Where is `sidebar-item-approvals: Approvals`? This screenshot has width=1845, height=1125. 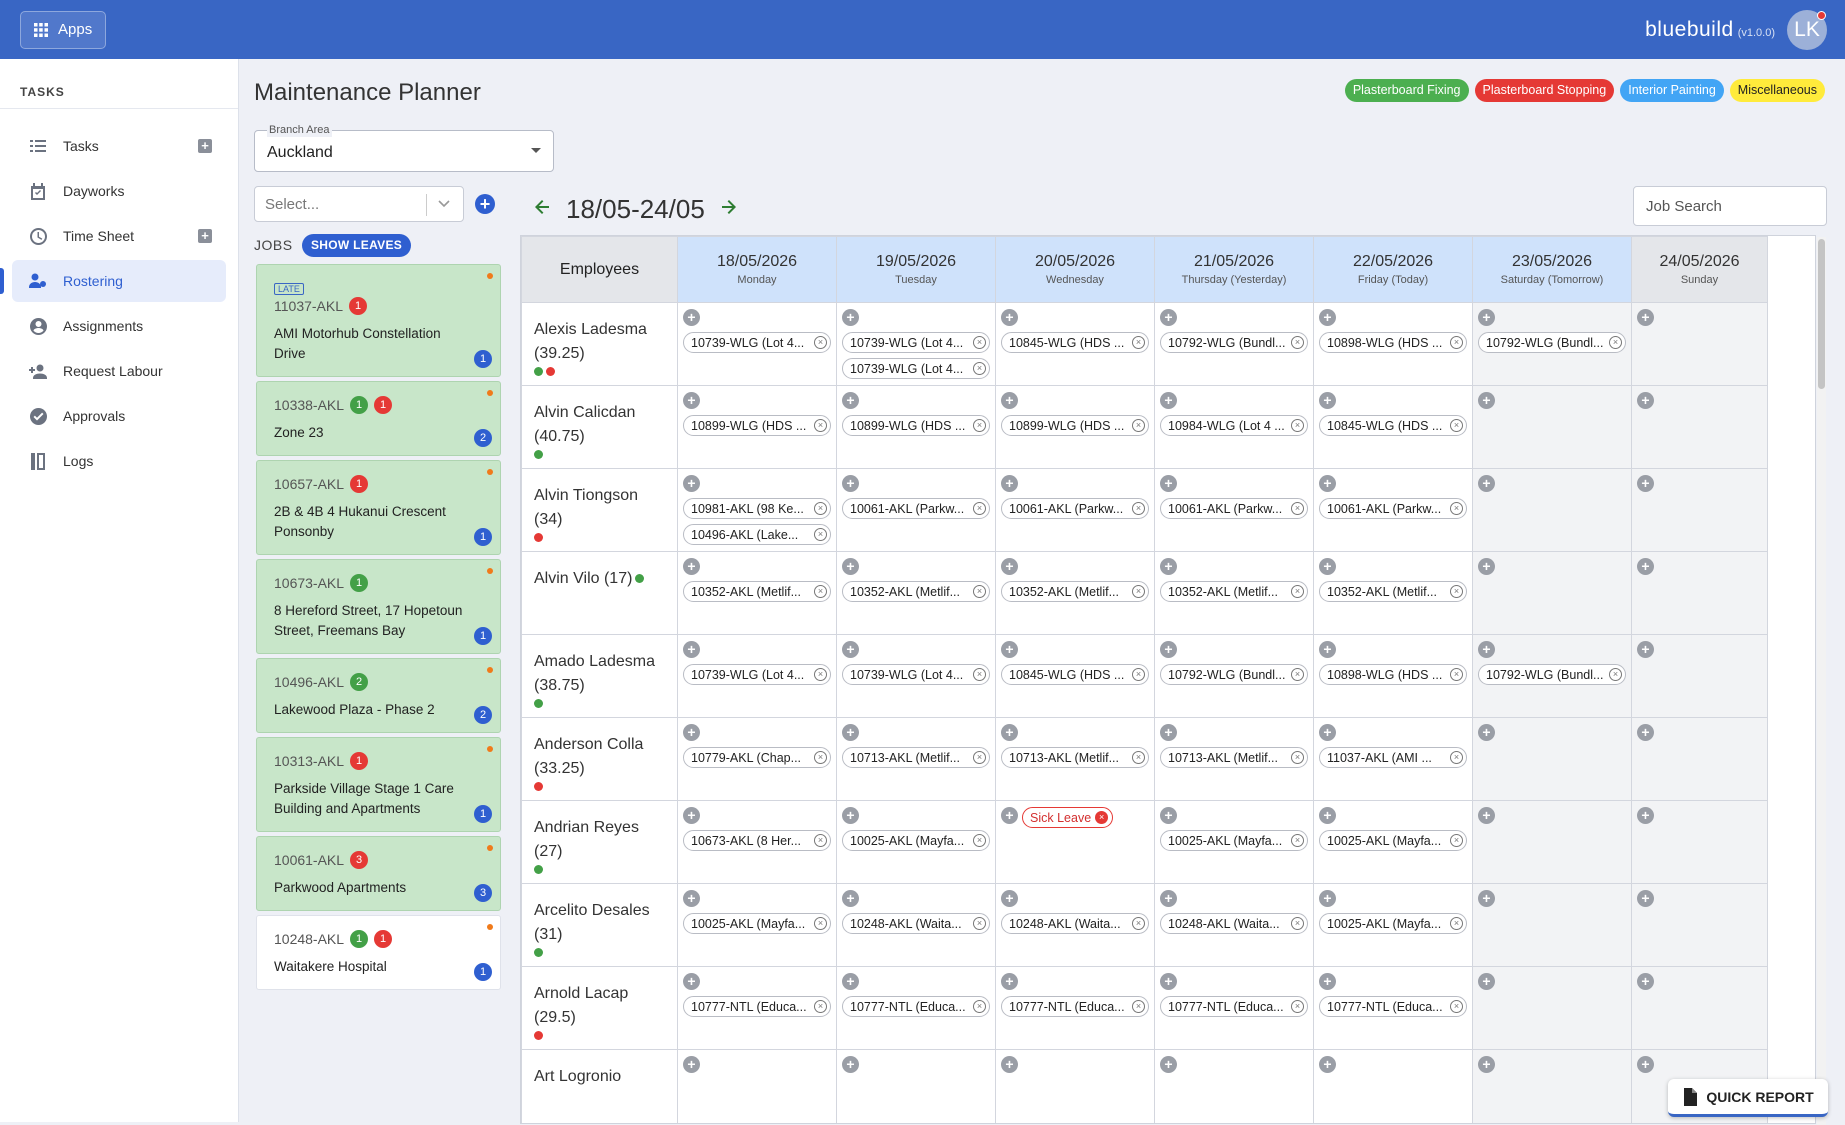
sidebar-item-approvals: Approvals is located at coordinates (119, 416).